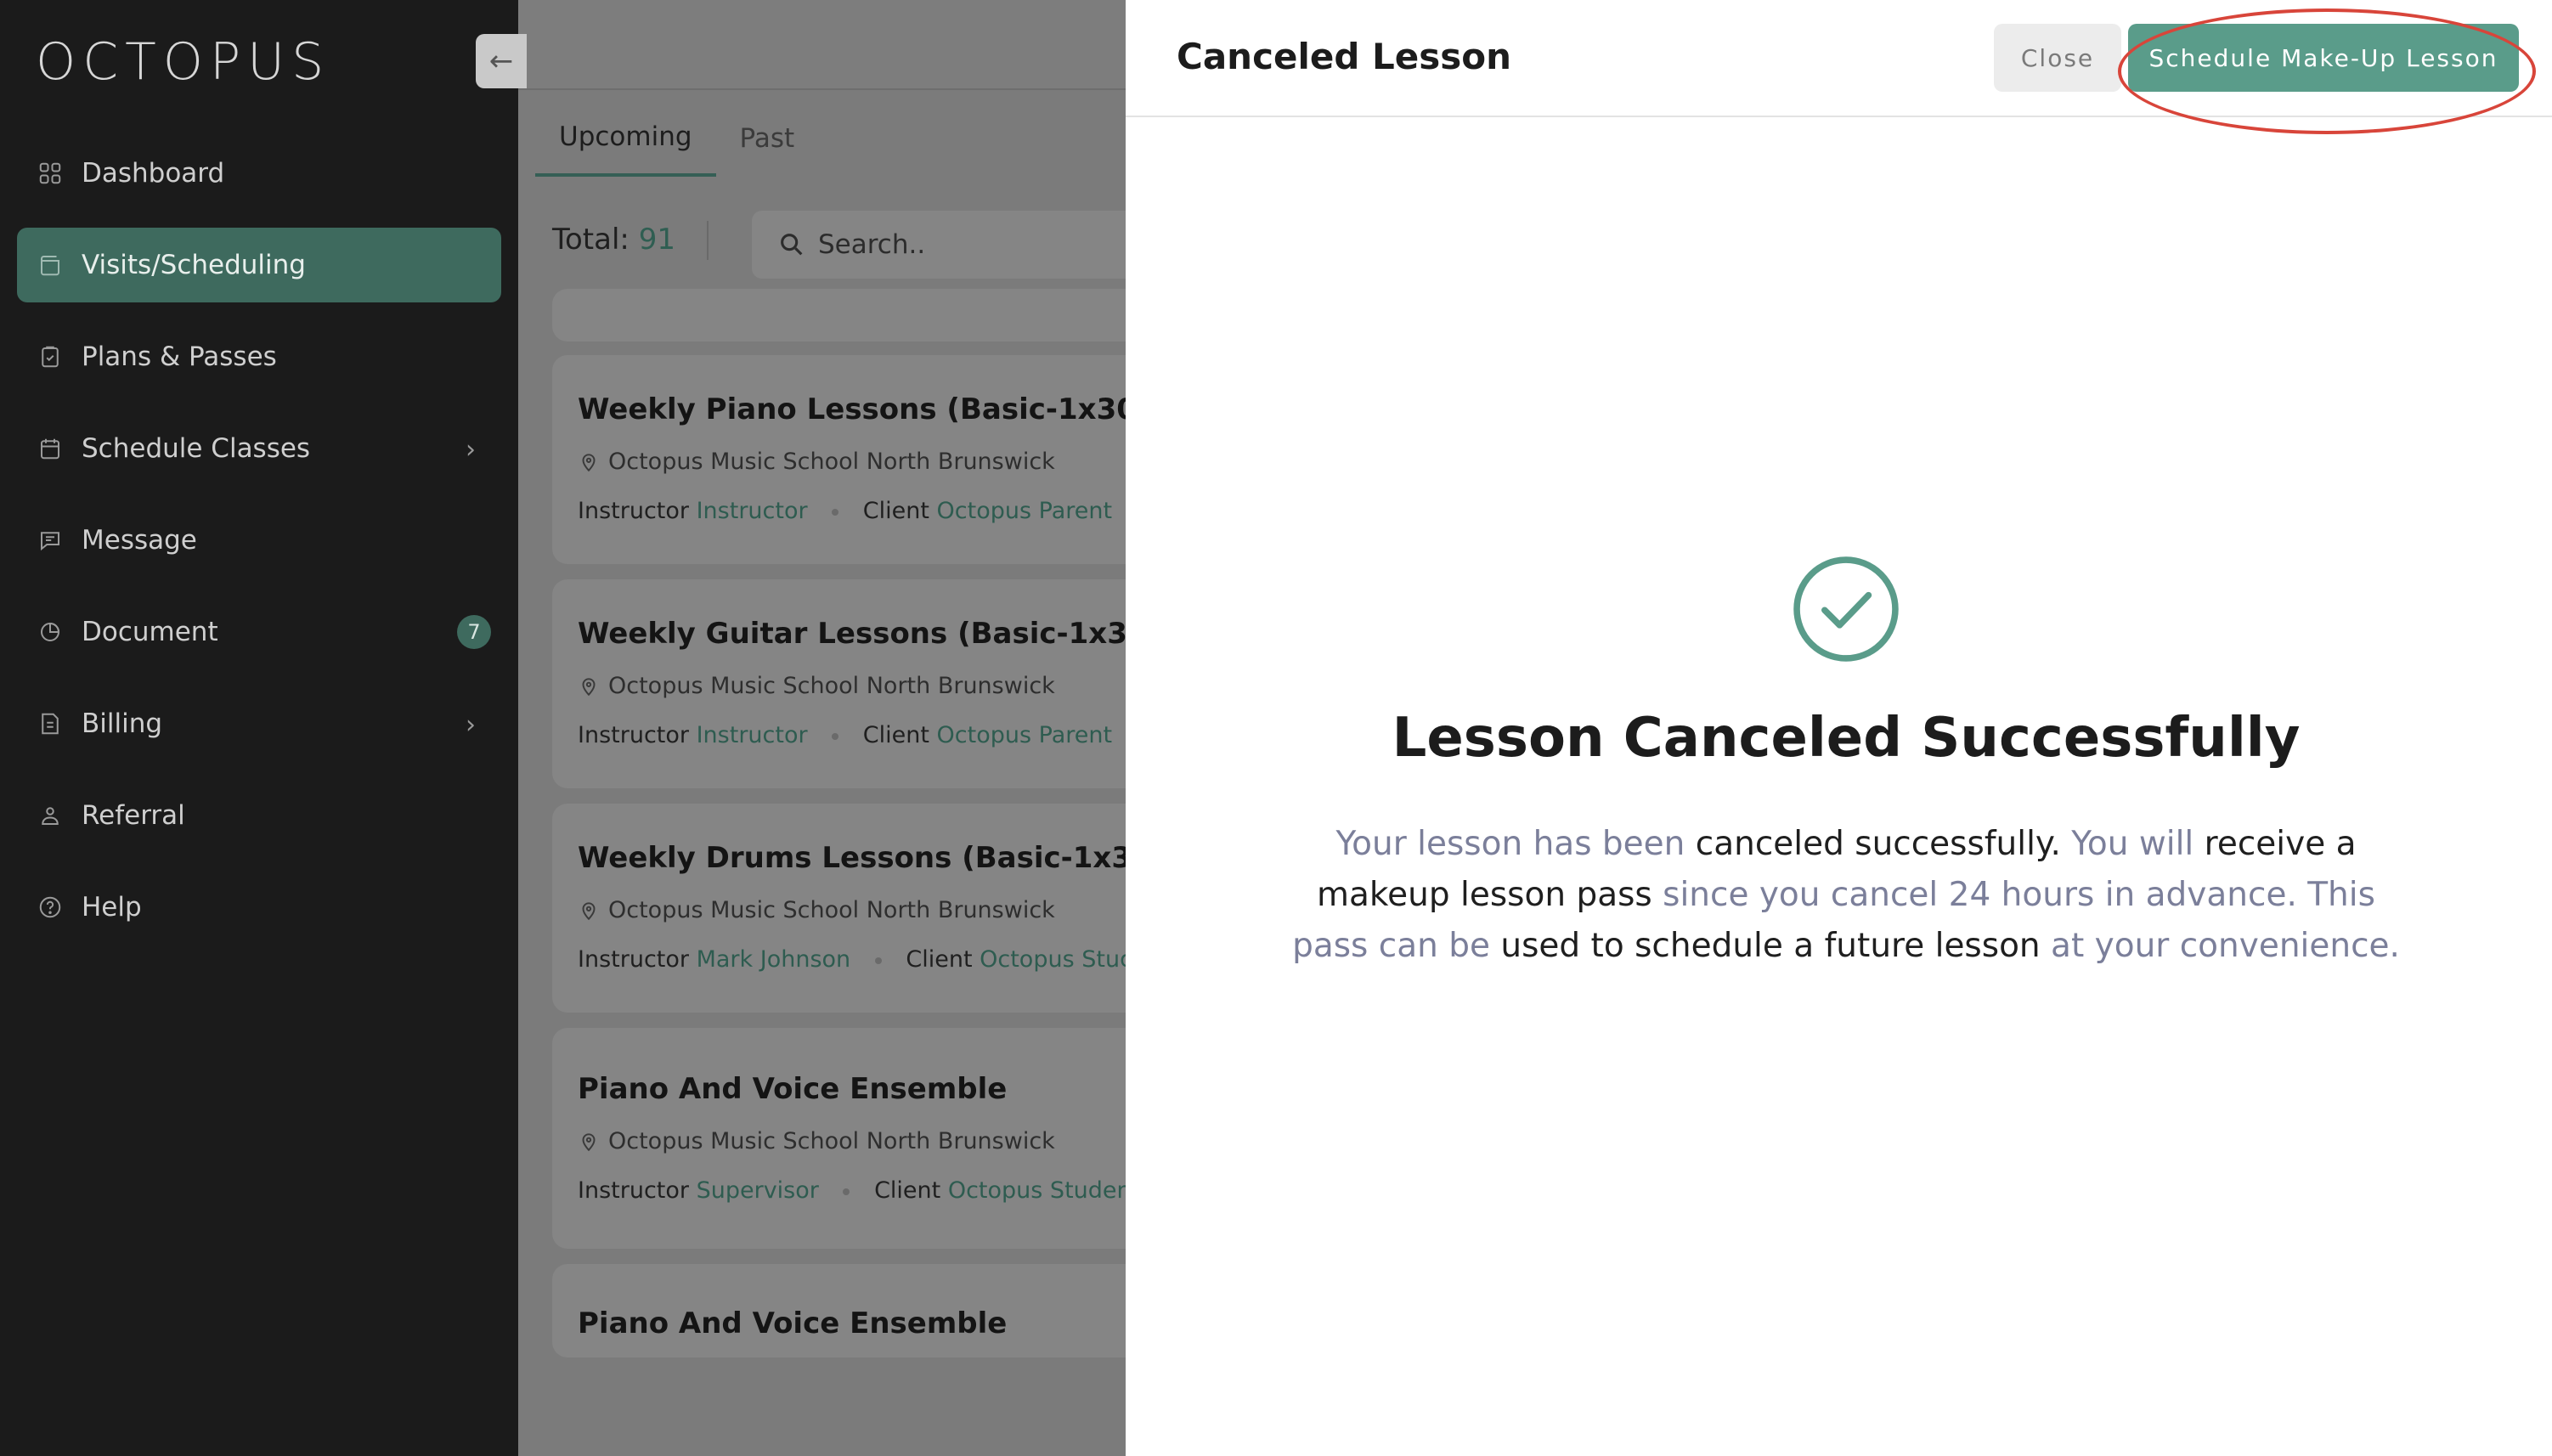 The height and width of the screenshot is (1456, 2552). Describe the element at coordinates (259, 632) in the screenshot. I see `sidebar-item-document: Document 7` at that location.